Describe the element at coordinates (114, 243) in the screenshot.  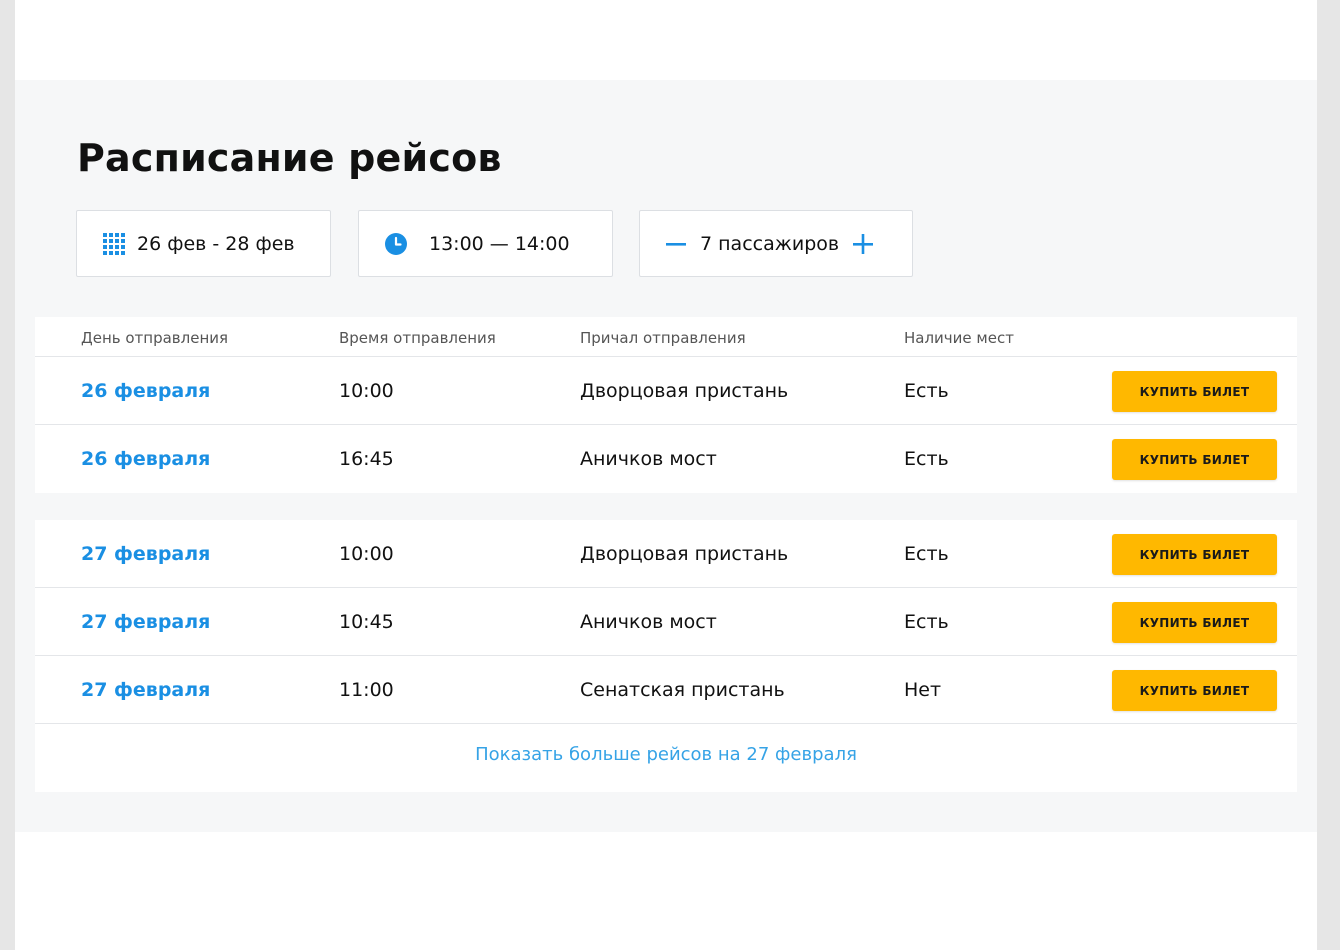
I see `calendar-grid-icon` at that location.